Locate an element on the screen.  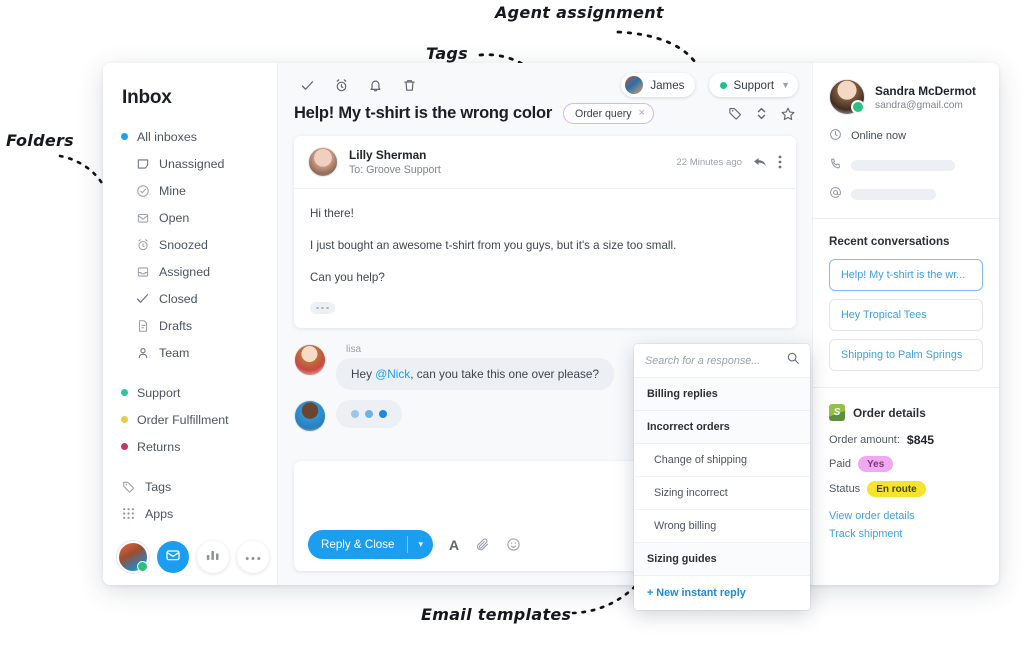
typing-indicator is located at coordinates (369, 413).